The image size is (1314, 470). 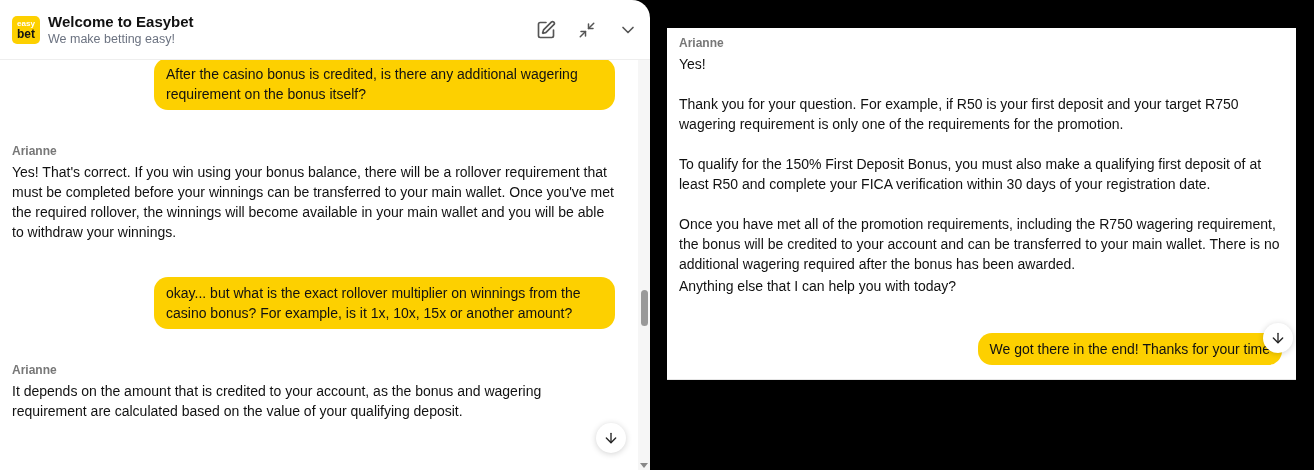 What do you see at coordinates (980, 244) in the screenshot?
I see `message-text: Once you have met all of the promotion requirements, including the R750 wagering requirement, the bonus will be credited to your account and can be transferred to your main wallet. There is no additional wagering required after the bonus has been awarded.` at bounding box center [980, 244].